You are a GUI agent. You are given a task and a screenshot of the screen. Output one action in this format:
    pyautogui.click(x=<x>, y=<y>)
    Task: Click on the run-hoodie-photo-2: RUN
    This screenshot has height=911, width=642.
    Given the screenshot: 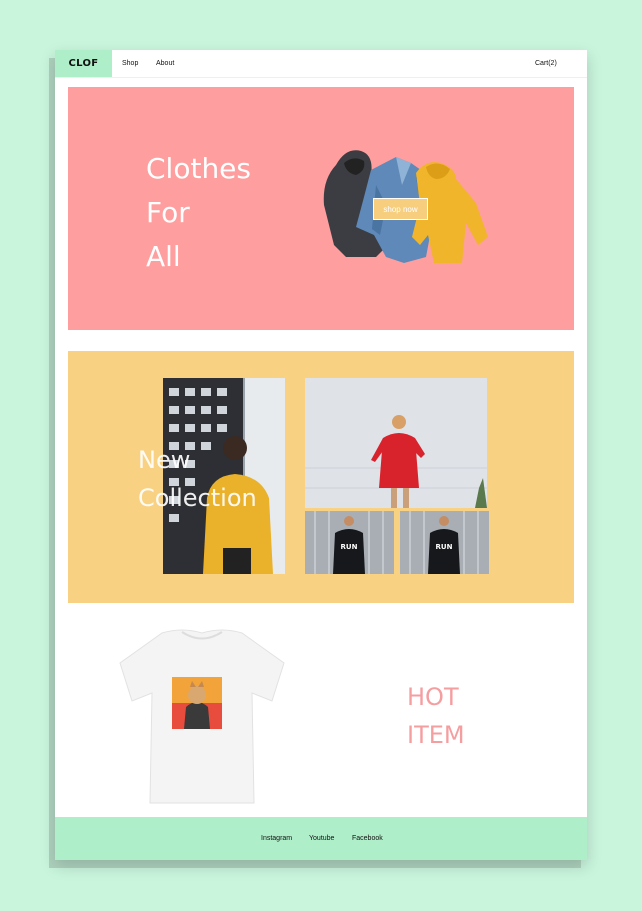 What is the action you would take?
    pyautogui.click(x=444, y=542)
    